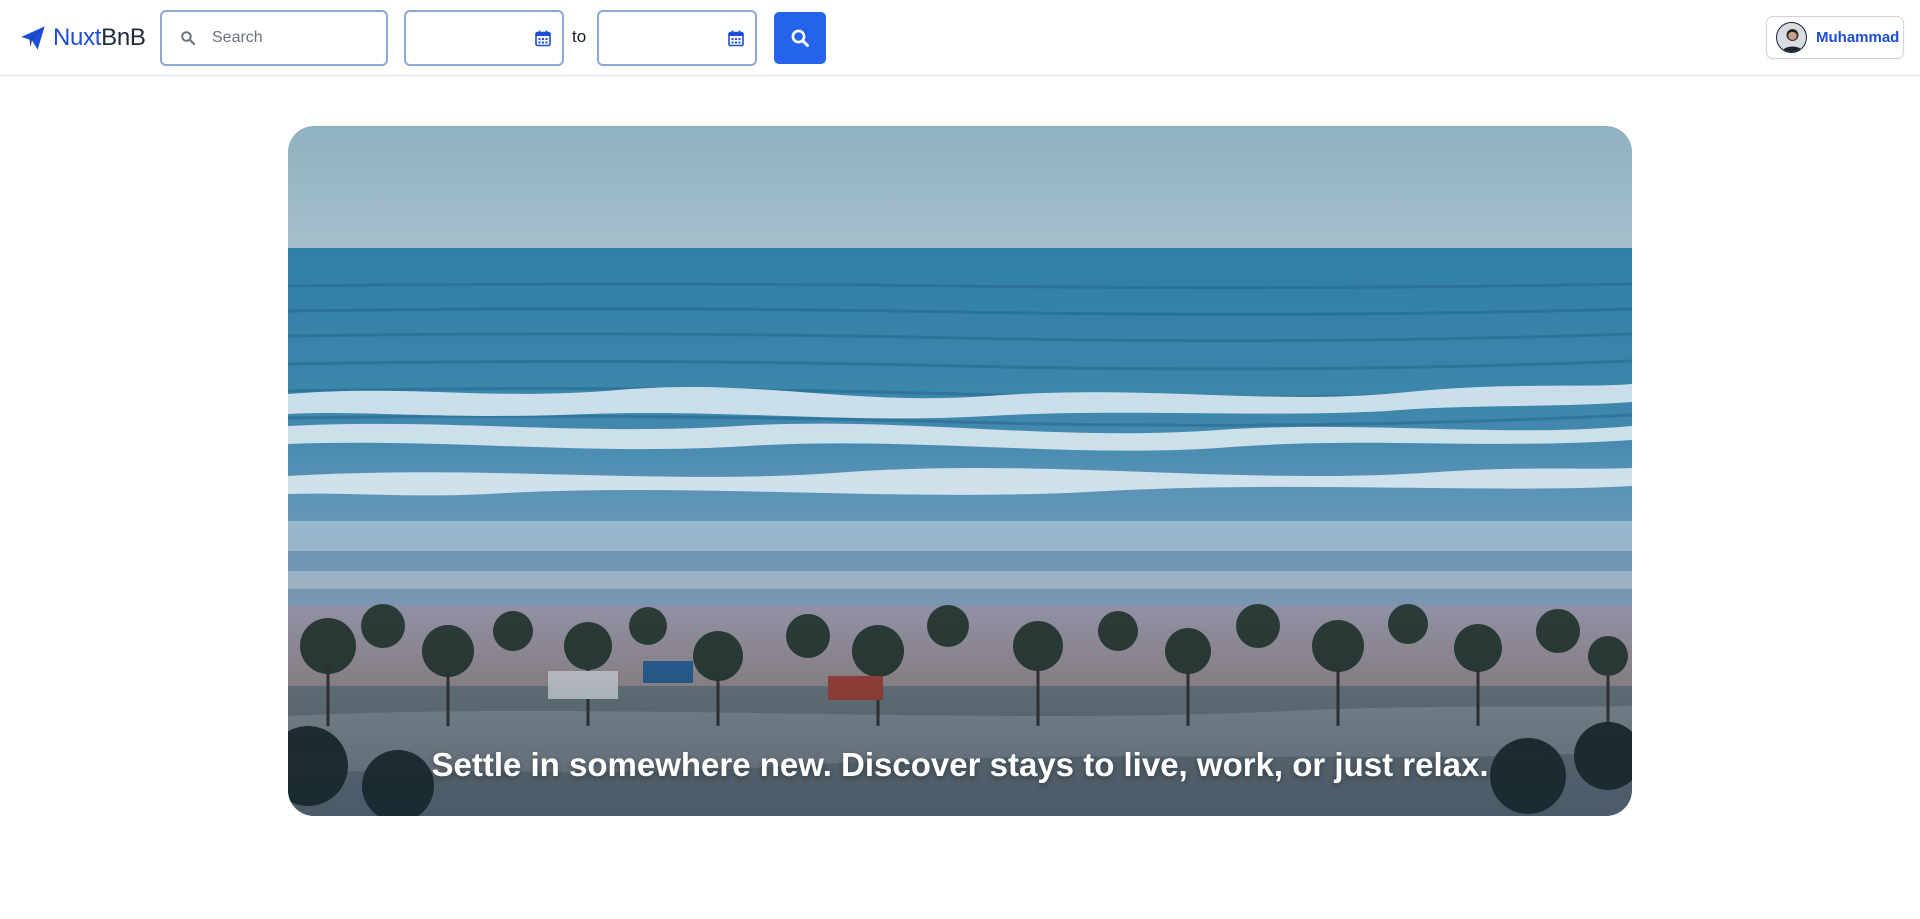 This screenshot has width=1920, height=919. I want to click on check-in-date-input, so click(484, 38).